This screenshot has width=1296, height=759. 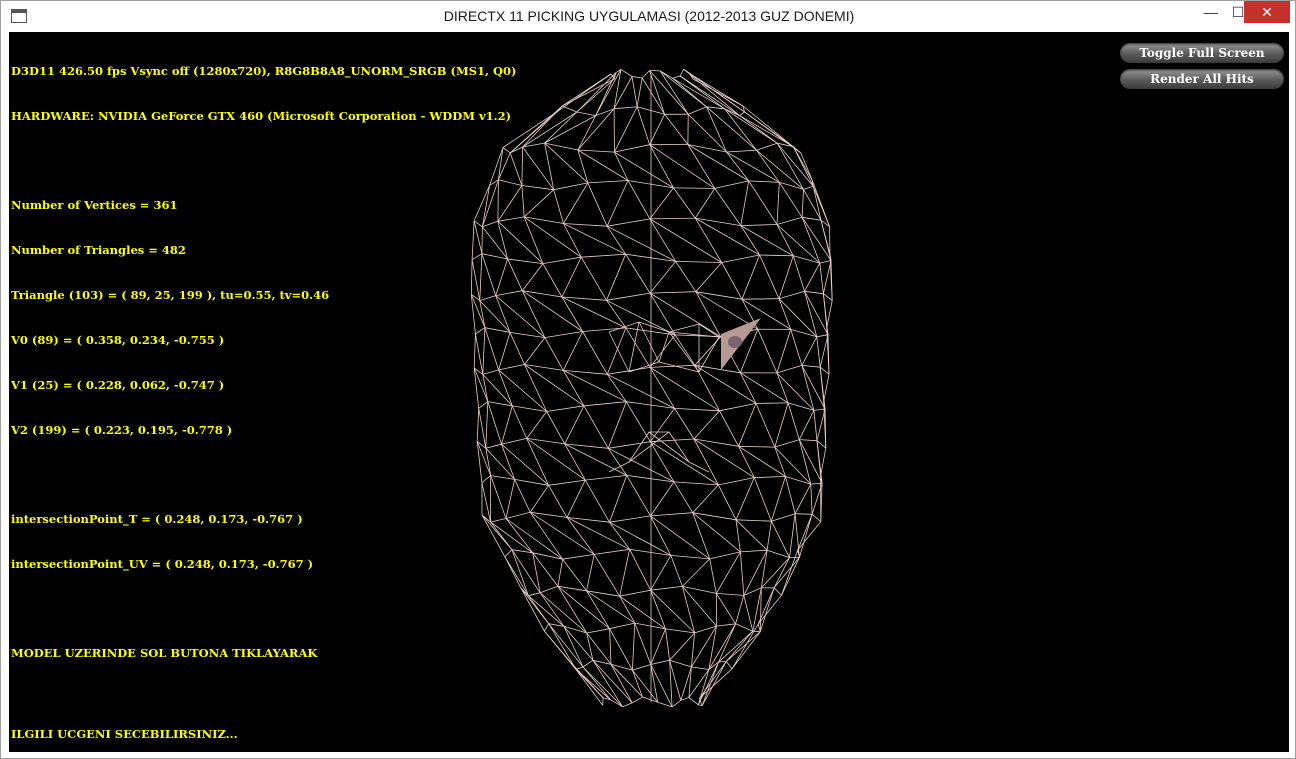 I want to click on toggle-full-screen-button: Toggle Full Screen, so click(x=1202, y=53).